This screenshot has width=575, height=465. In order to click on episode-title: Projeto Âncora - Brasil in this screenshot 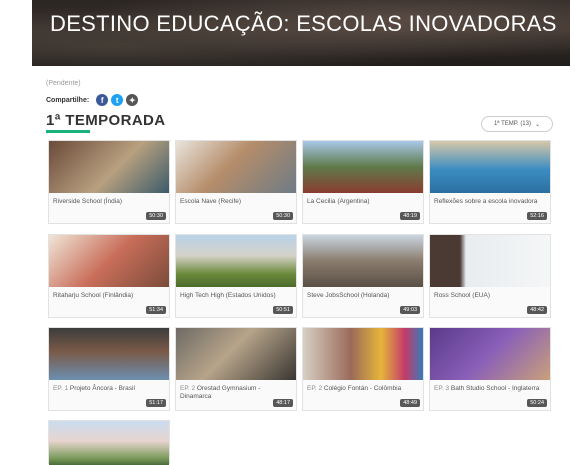, I will do `click(102, 388)`.